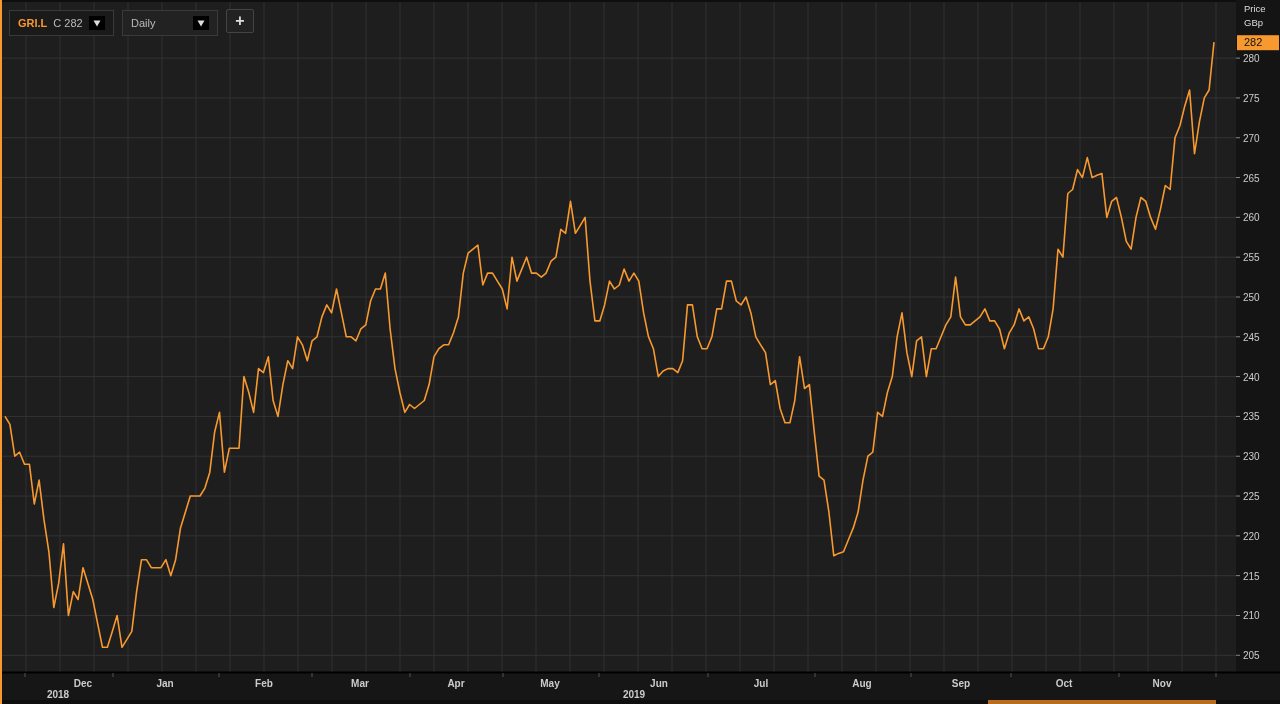 The width and height of the screenshot is (1280, 704). What do you see at coordinates (634, 694) in the screenshot?
I see `year-label: 2019` at bounding box center [634, 694].